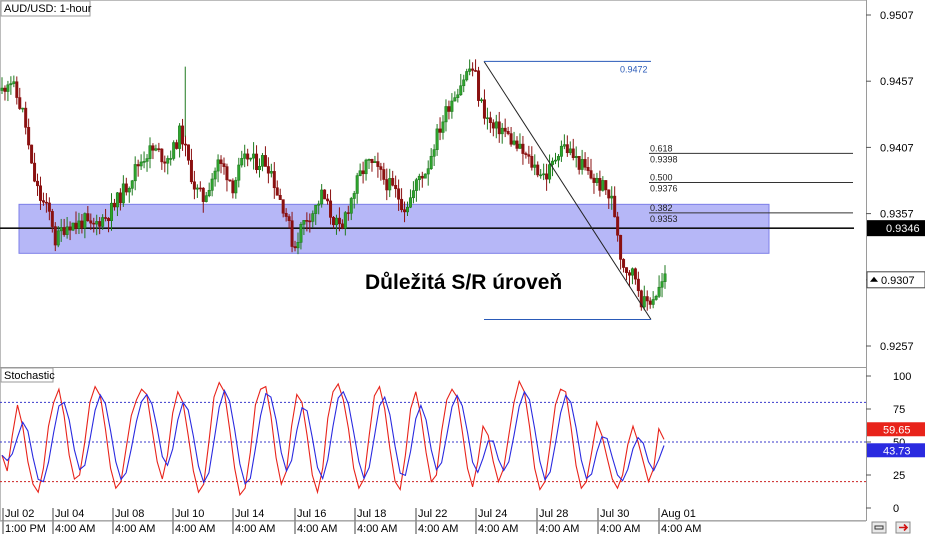 The image size is (925, 535). What do you see at coordinates (371, 514) in the screenshot?
I see `time-tick-date: Jul 18` at bounding box center [371, 514].